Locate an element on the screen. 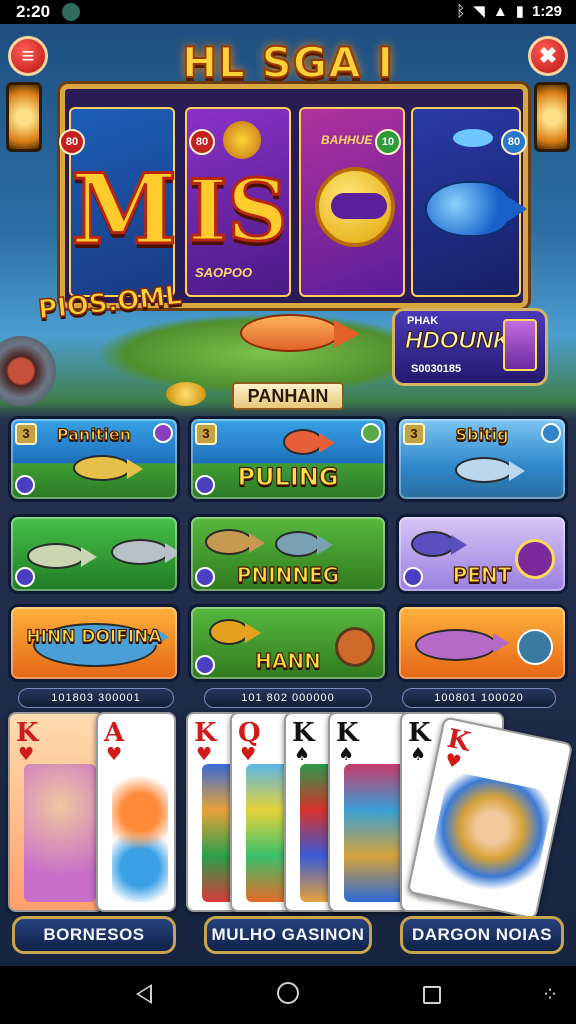 Image resolution: width=576 pixels, height=1024 pixels. slot-reel: M is located at coordinates (124, 202).